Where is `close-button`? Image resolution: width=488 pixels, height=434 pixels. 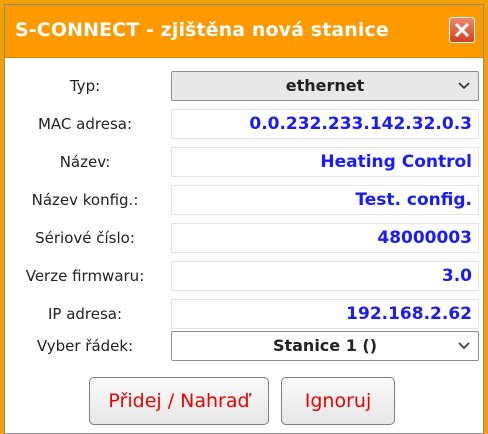 close-button is located at coordinates (462, 30).